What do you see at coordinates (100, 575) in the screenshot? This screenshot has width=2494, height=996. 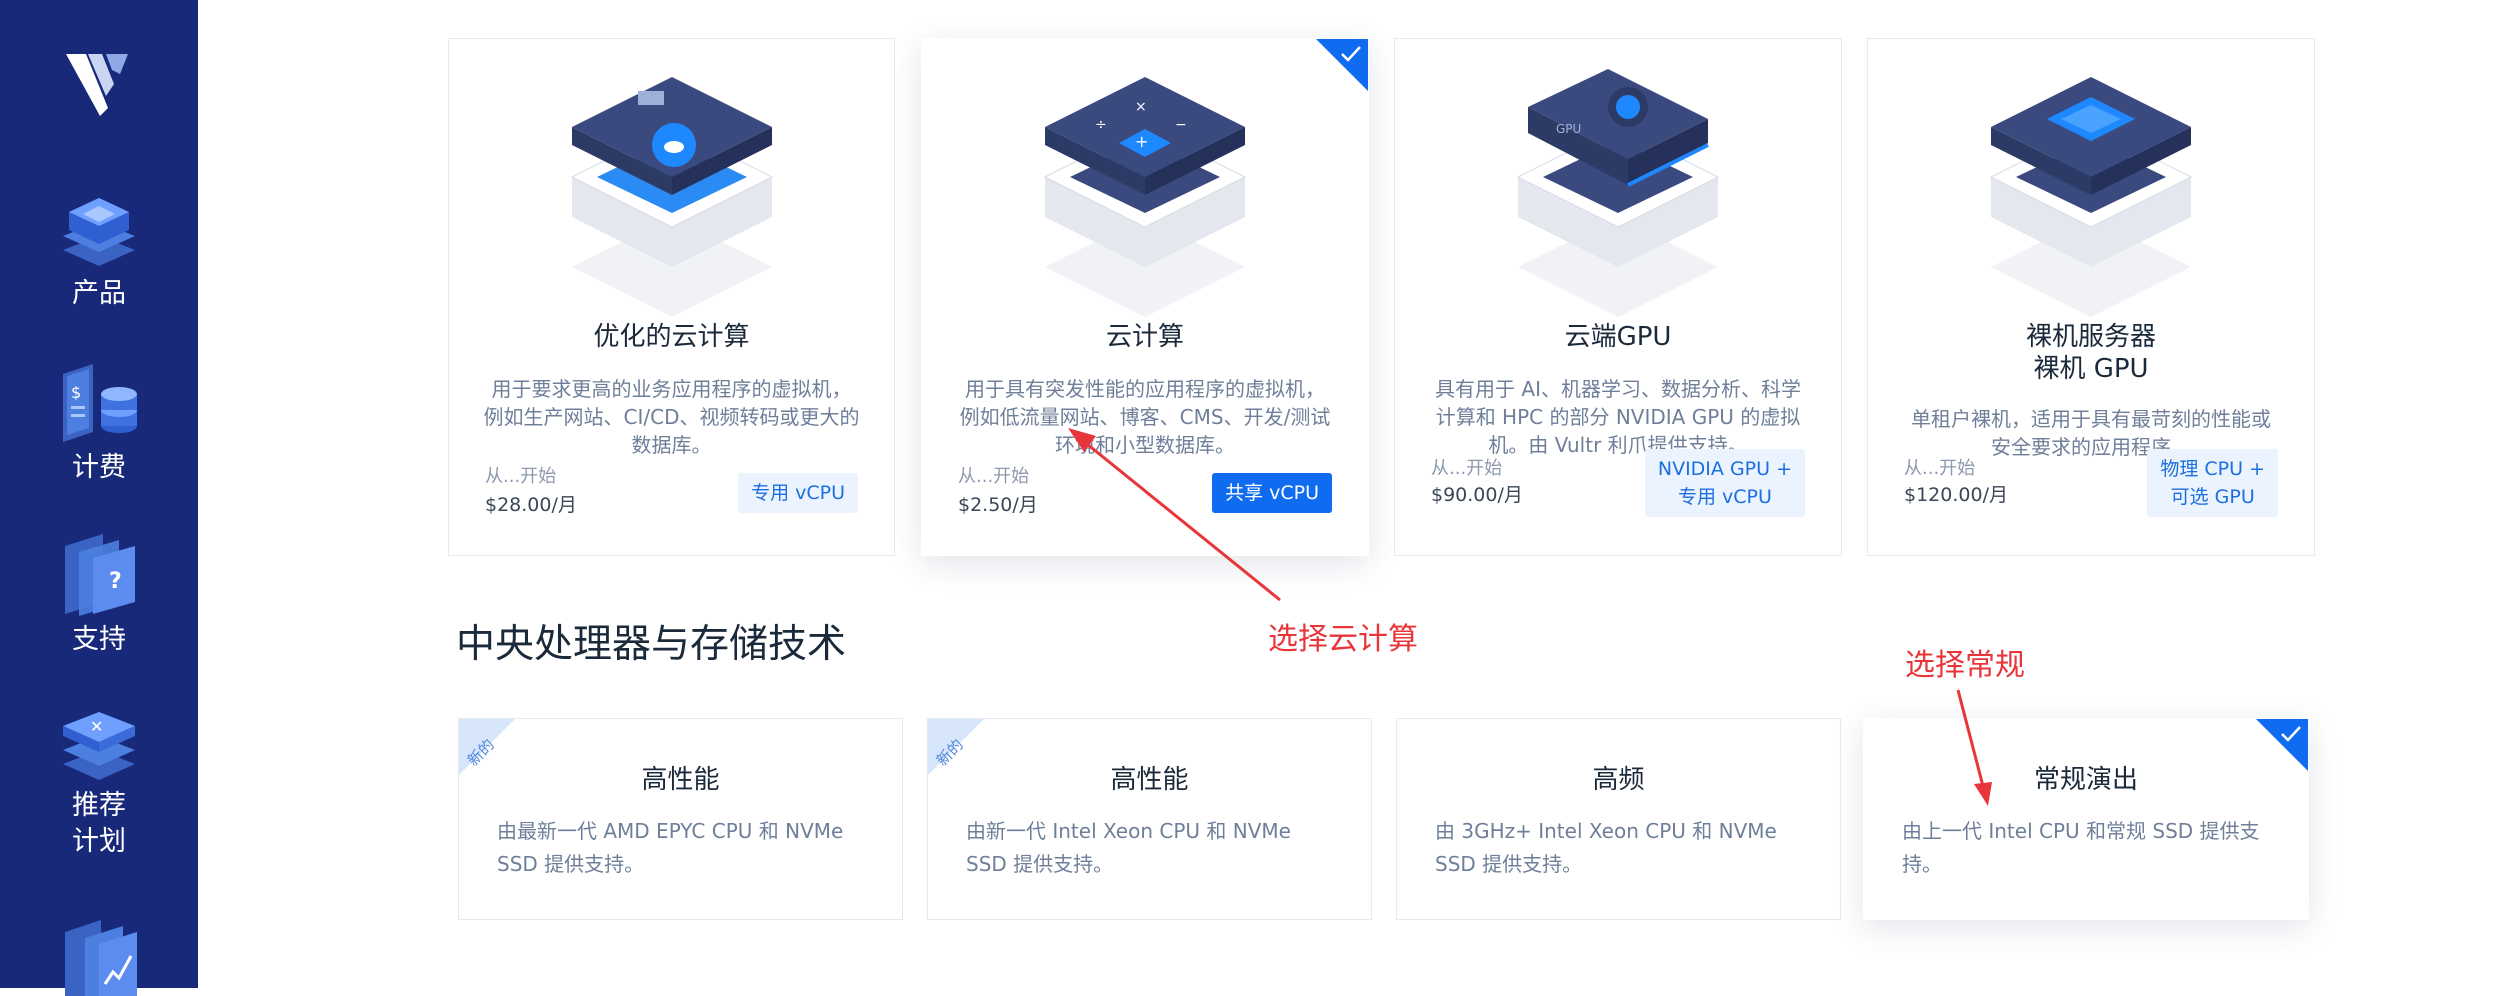 I see `help-document-icon: ?` at bounding box center [100, 575].